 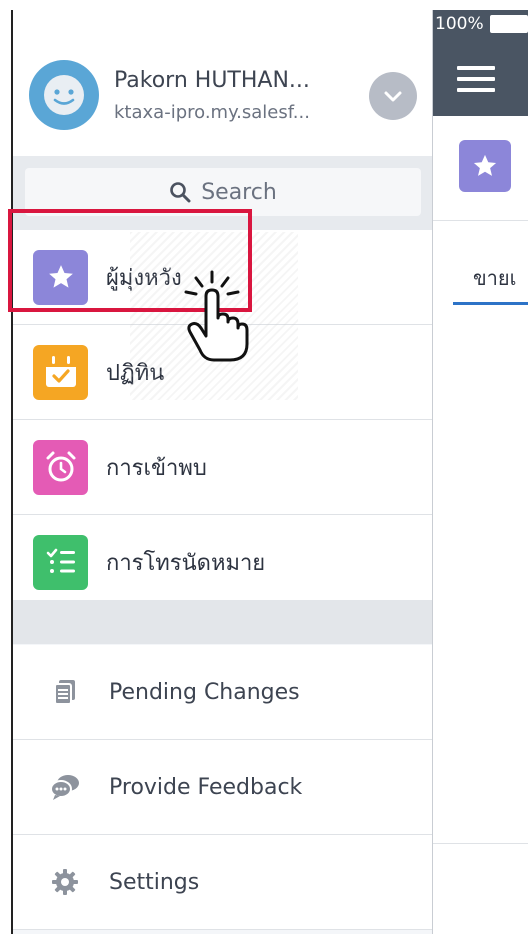 What do you see at coordinates (154, 882) in the screenshot?
I see `util-item-label: Settings` at bounding box center [154, 882].